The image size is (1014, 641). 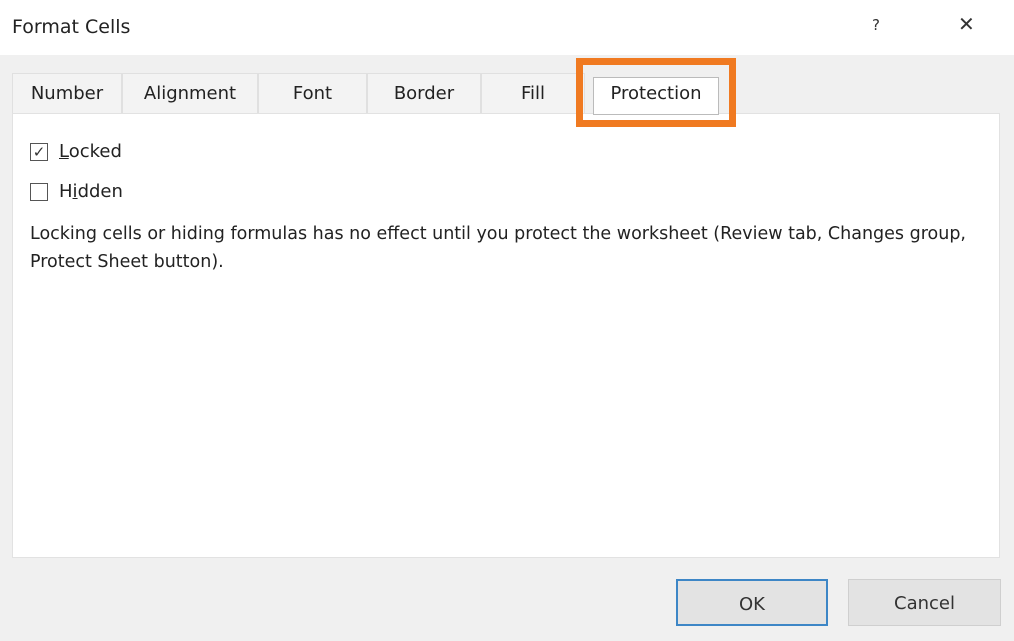 What do you see at coordinates (924, 602) in the screenshot?
I see `cancel-button: Cancel` at bounding box center [924, 602].